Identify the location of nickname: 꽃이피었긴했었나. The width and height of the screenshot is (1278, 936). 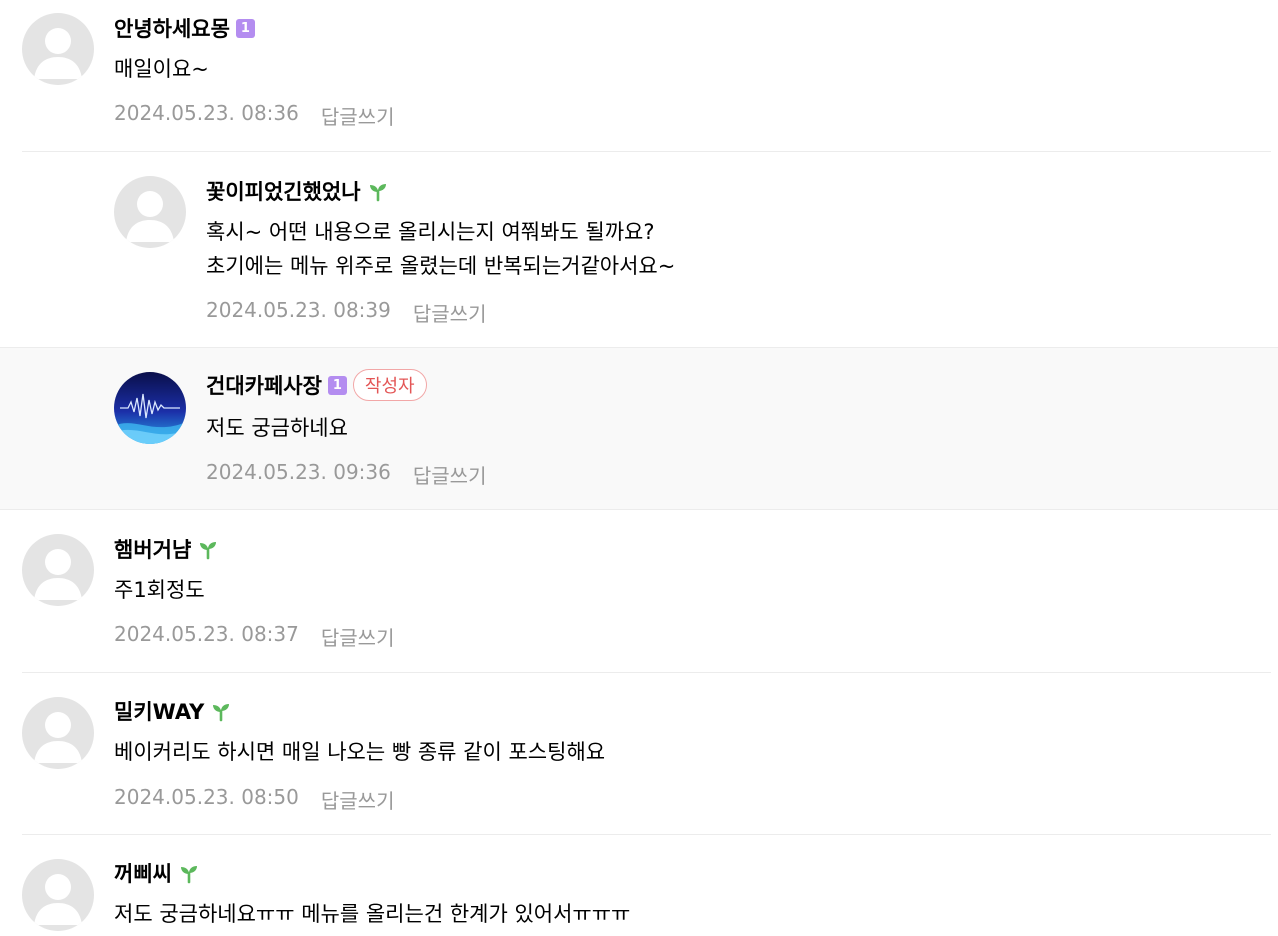
(283, 191).